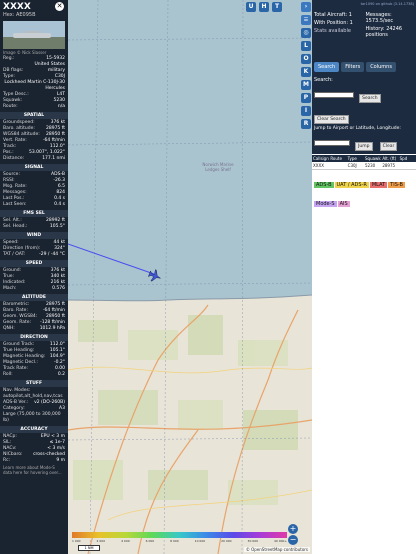  I want to click on detail-value: 0.2, so click(61, 374).